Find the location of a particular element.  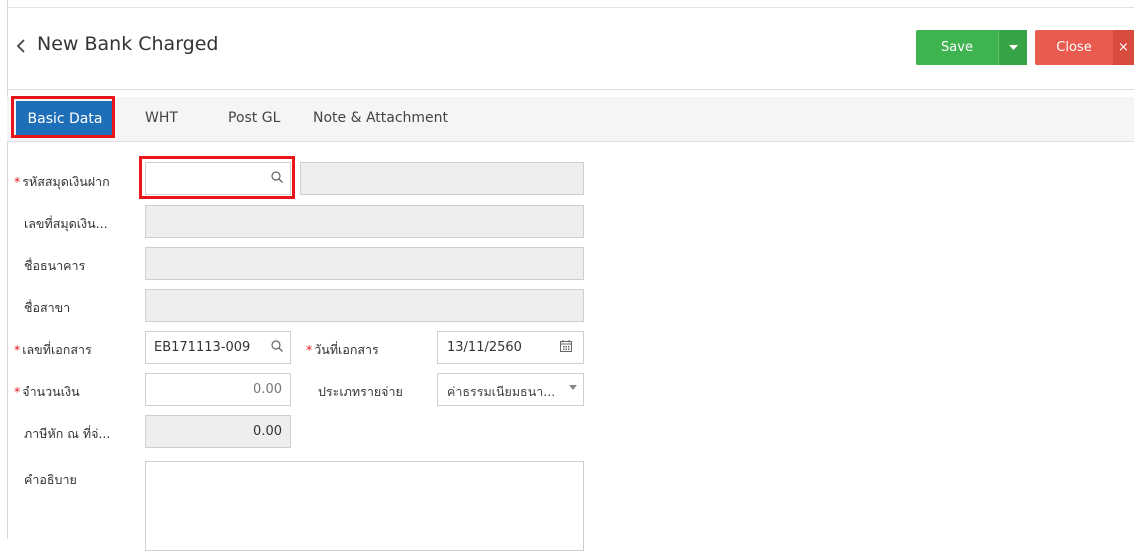

tab-wht: WHT is located at coordinates (161, 118).